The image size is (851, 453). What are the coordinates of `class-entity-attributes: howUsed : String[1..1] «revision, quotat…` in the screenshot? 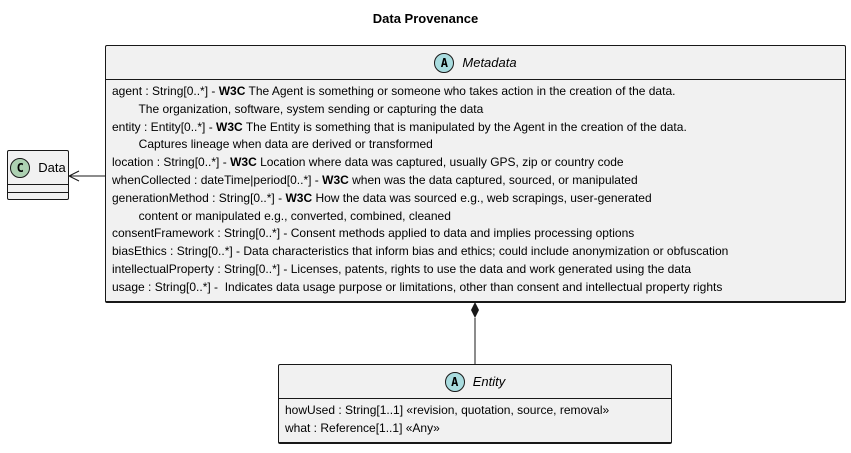 It's located at (475, 421).